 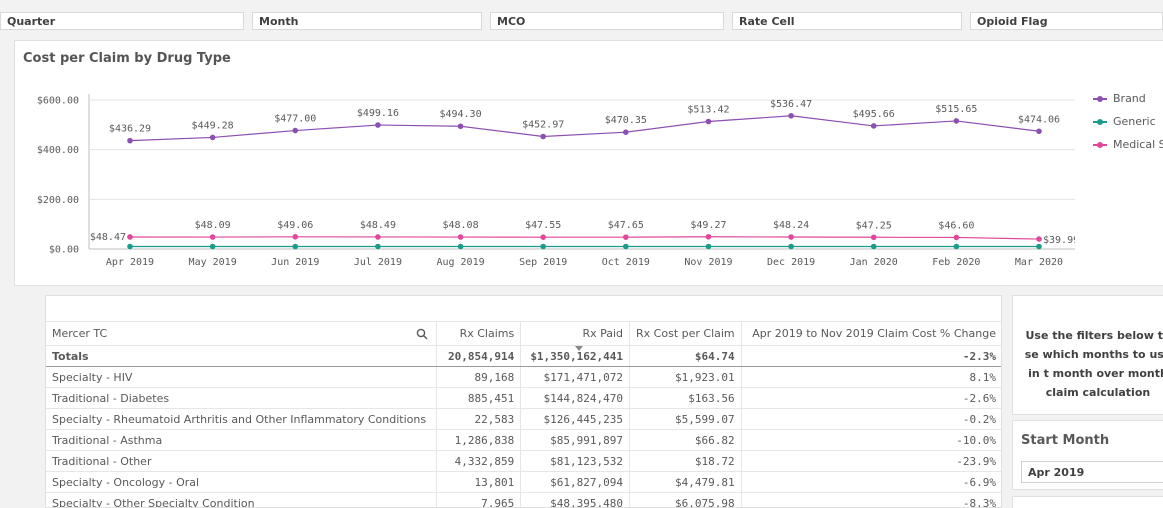 I want to click on data-label: $49.06, so click(x=295, y=225).